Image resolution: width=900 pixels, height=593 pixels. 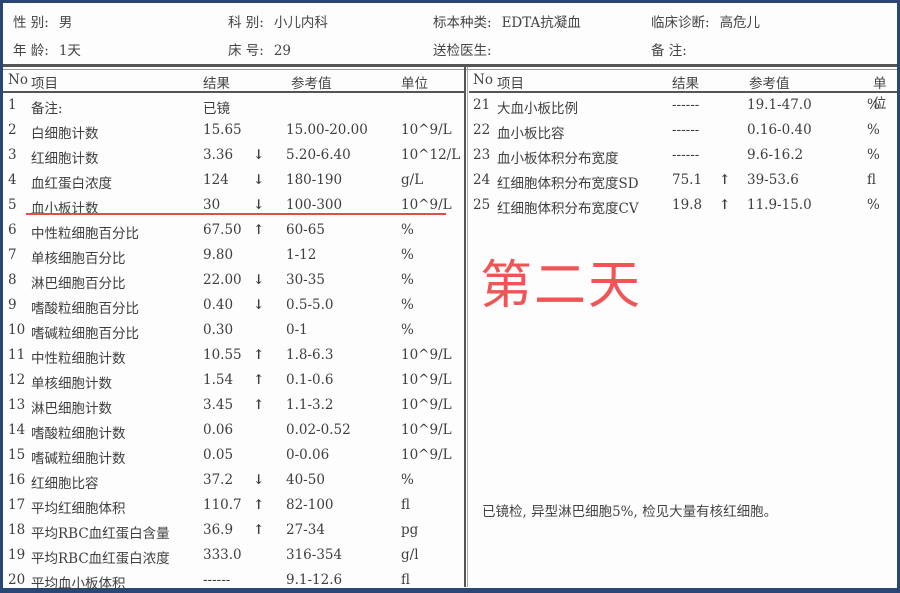 What do you see at coordinates (233, 355) in the screenshot?
I see `table-row: 11 中性粒细胞计数 10.55 ↑ 1.8-6.3 10^9/L` at bounding box center [233, 355].